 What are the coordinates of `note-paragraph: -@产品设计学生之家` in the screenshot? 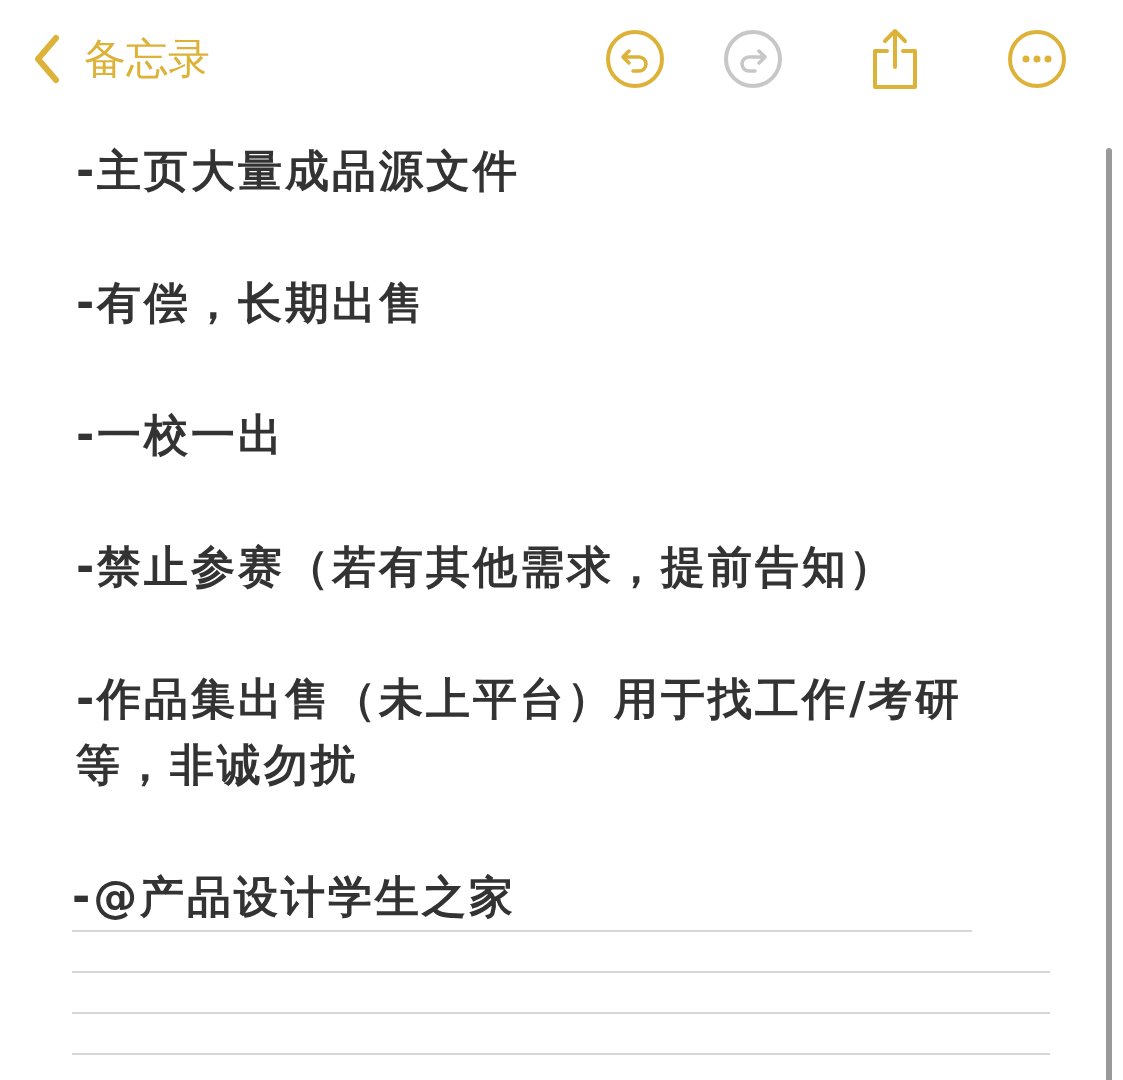 It's located at (522, 898).